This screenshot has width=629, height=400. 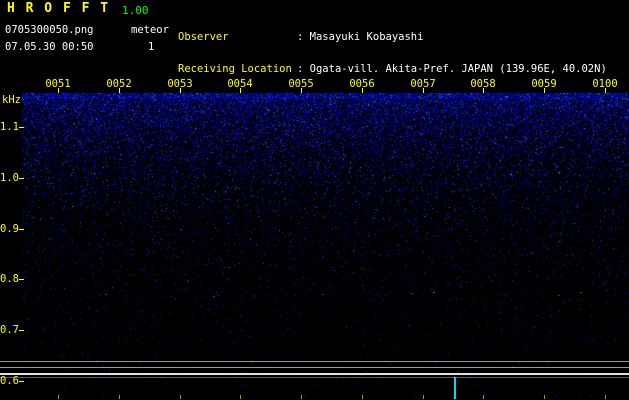 What do you see at coordinates (9, 127) in the screenshot?
I see `freq-label: 1.1` at bounding box center [9, 127].